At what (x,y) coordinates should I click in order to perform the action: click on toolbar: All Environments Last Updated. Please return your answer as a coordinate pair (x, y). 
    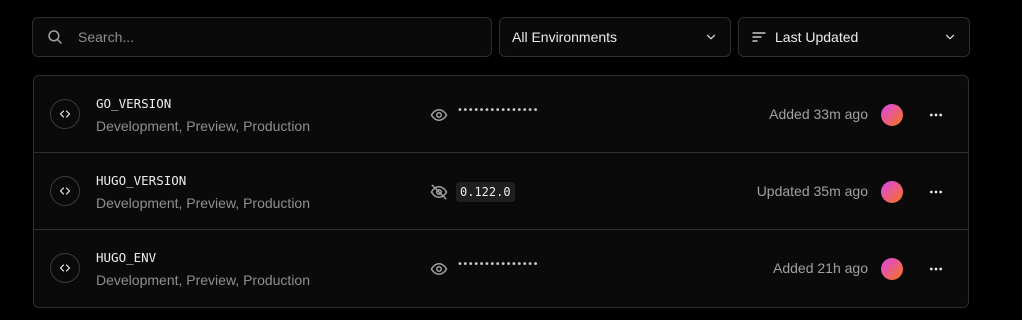
    Looking at the image, I should click on (501, 38).